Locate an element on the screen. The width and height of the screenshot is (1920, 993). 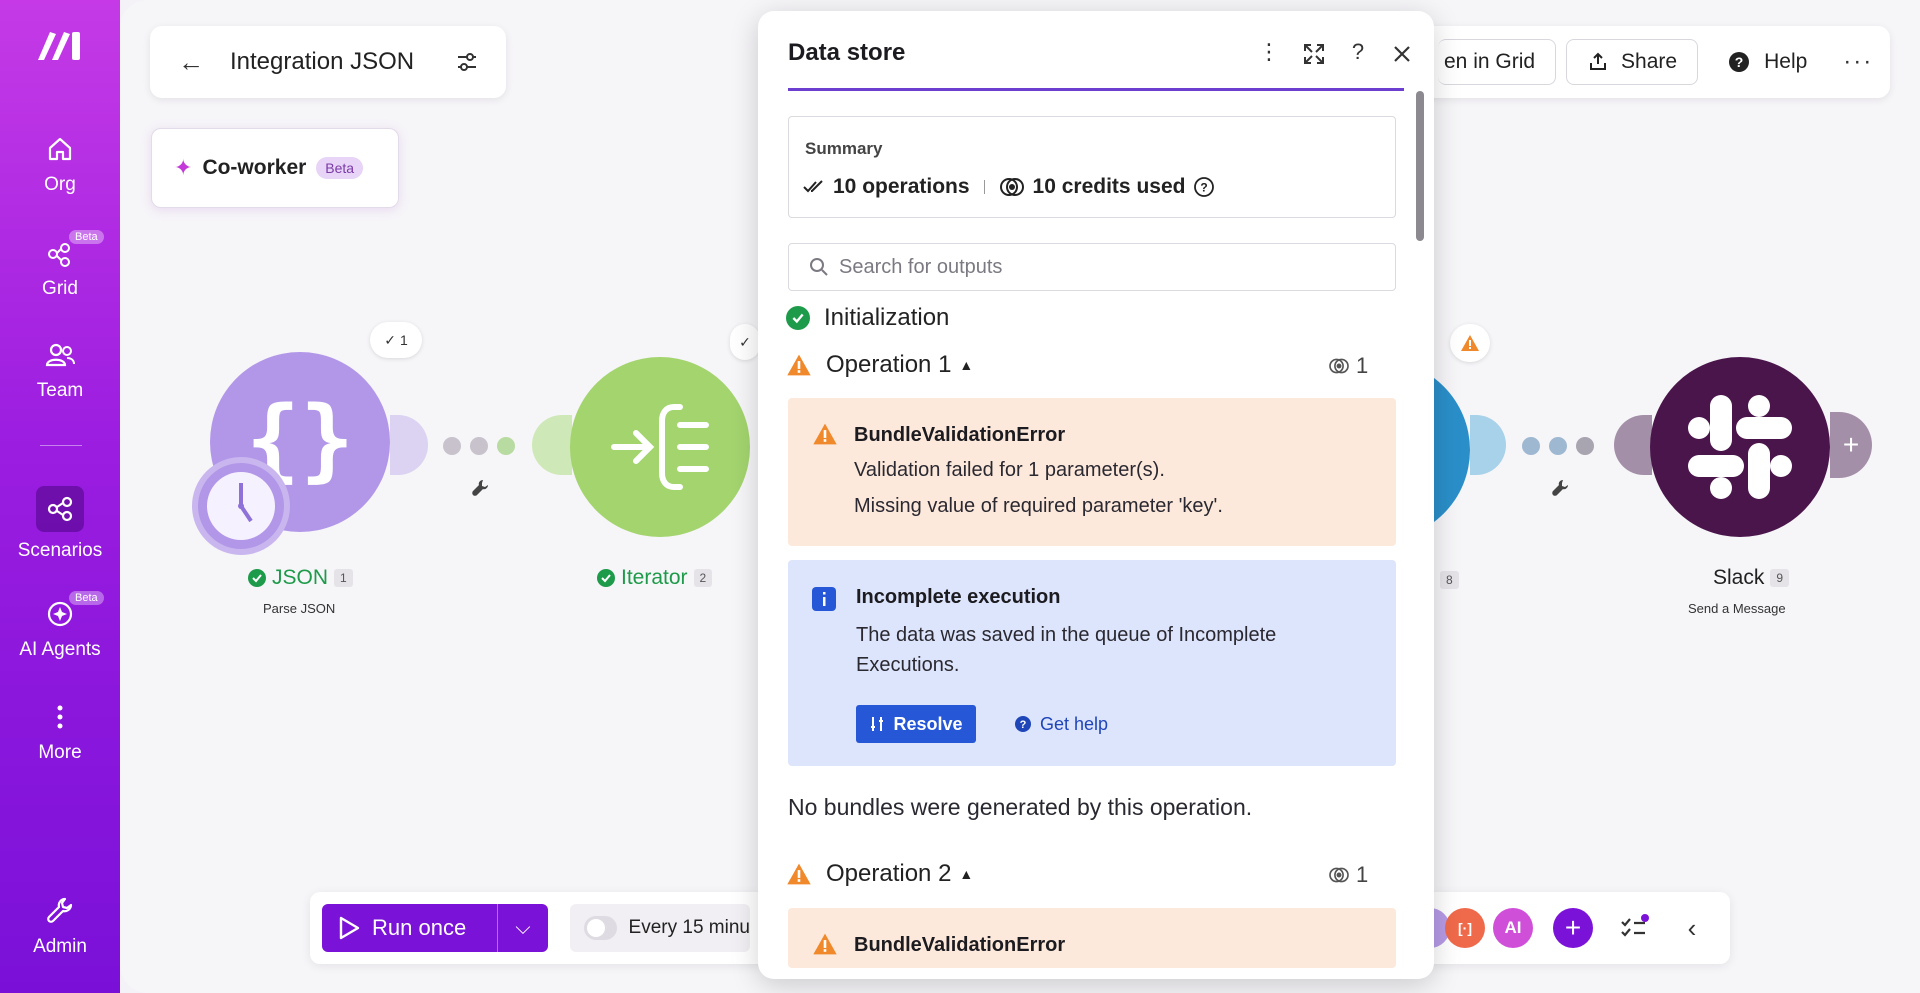
iterator-icon is located at coordinates (660, 447).